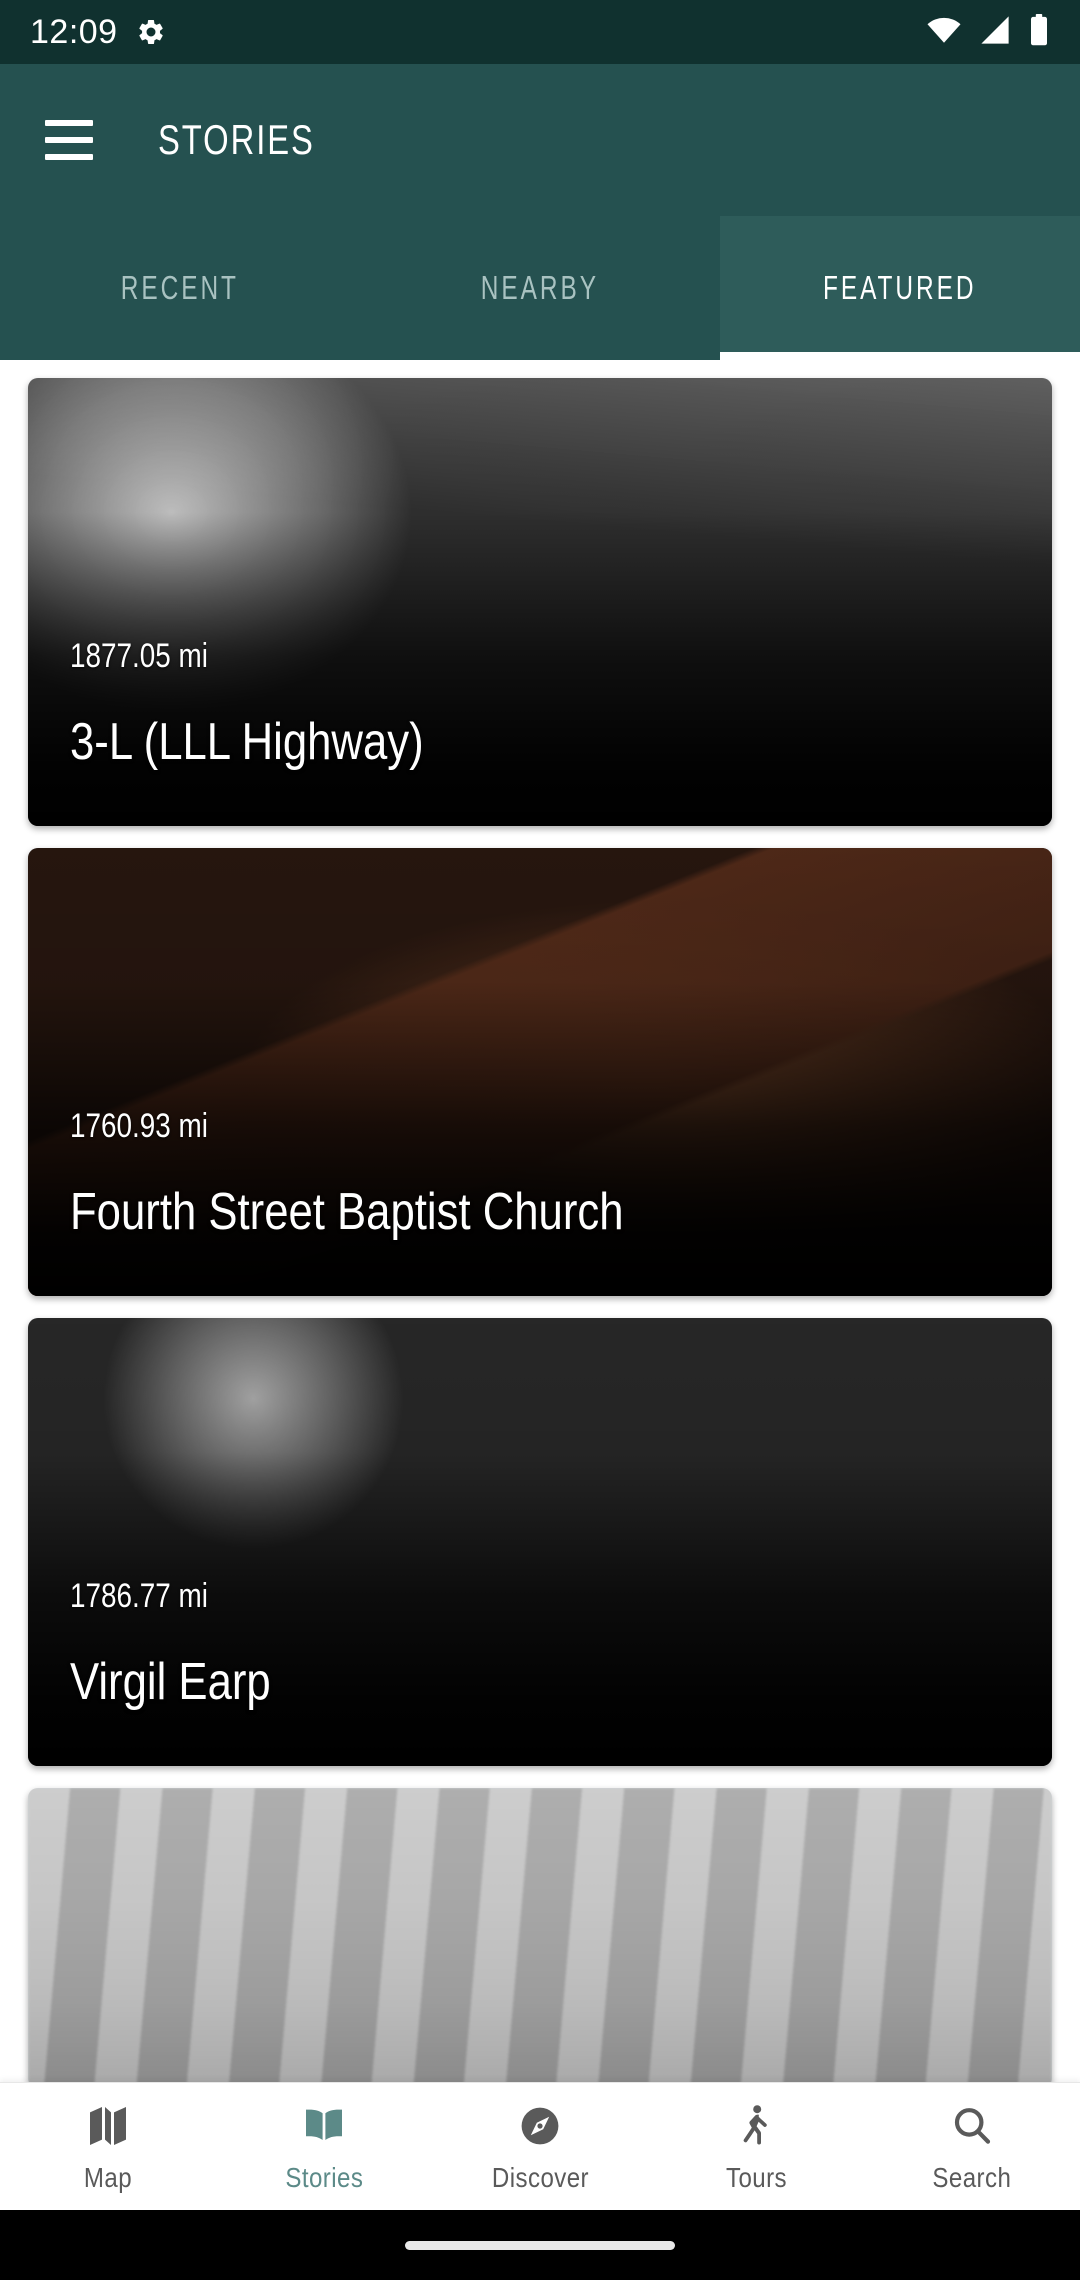 The image size is (1080, 2280). What do you see at coordinates (324, 2126) in the screenshot?
I see `open-book-icon` at bounding box center [324, 2126].